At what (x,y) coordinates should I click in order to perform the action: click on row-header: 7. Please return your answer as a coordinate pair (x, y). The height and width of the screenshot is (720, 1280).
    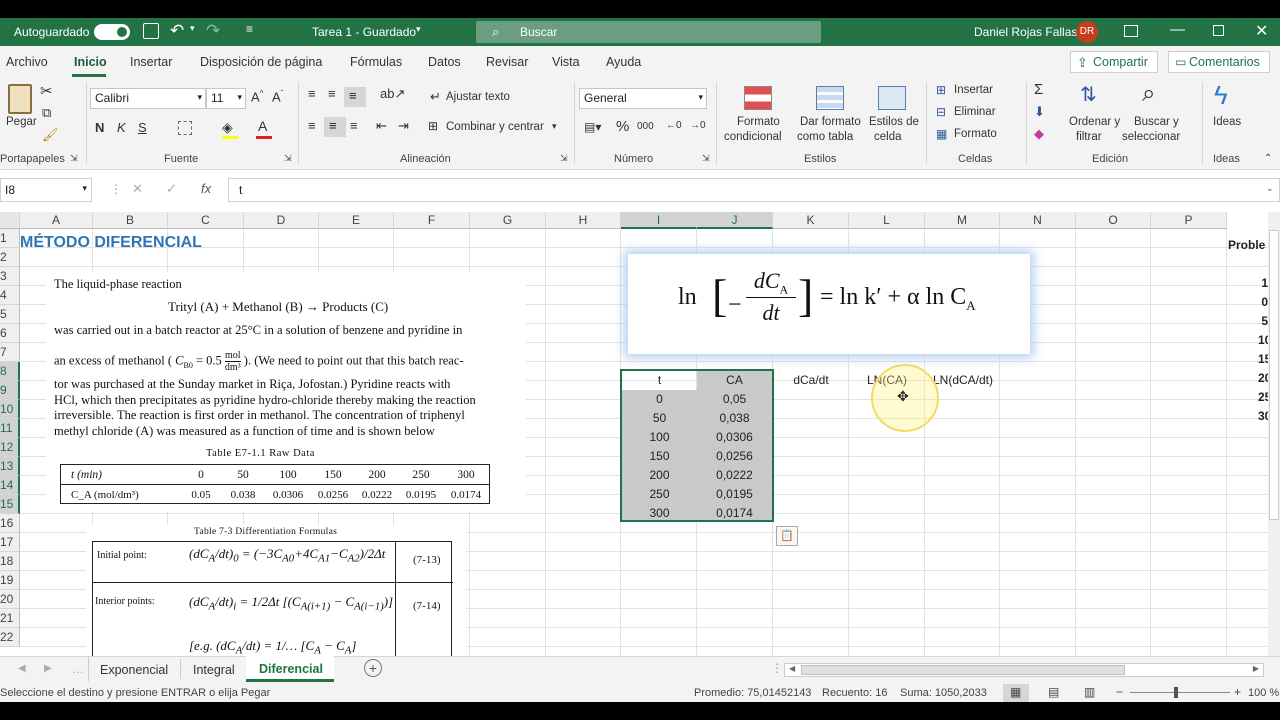
    Looking at the image, I should click on (10, 352).